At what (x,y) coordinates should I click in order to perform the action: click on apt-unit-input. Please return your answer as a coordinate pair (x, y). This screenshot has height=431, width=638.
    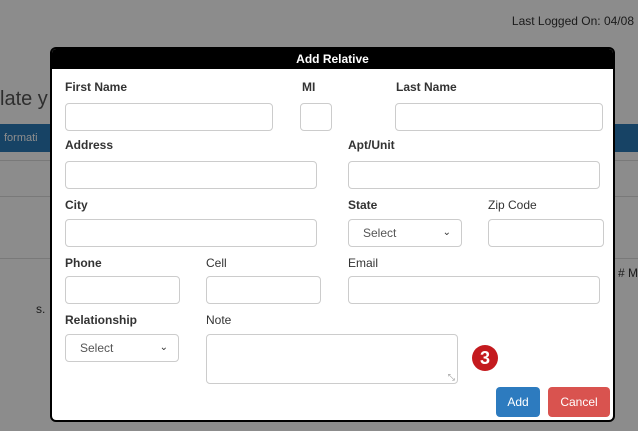
    Looking at the image, I should click on (474, 175).